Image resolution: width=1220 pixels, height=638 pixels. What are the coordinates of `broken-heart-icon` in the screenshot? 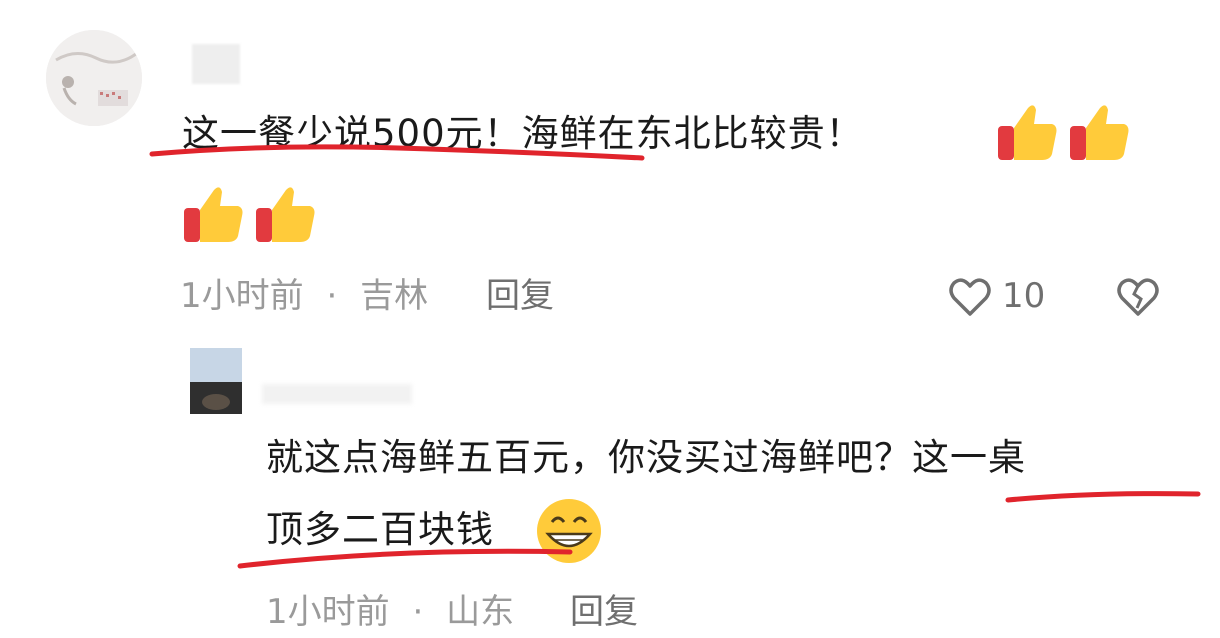 It's located at (1138, 297).